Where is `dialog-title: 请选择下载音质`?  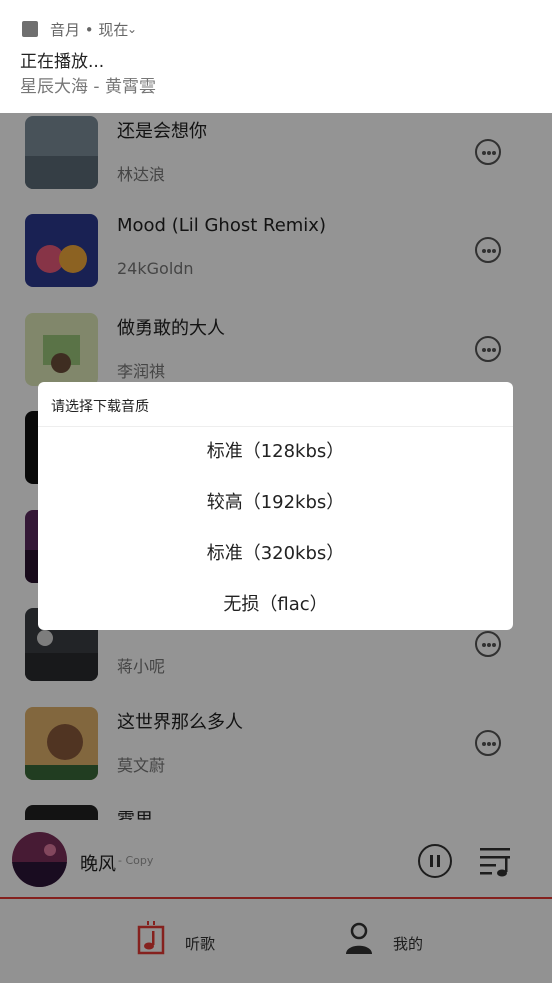
dialog-title: 请选择下载音质 is located at coordinates (100, 407).